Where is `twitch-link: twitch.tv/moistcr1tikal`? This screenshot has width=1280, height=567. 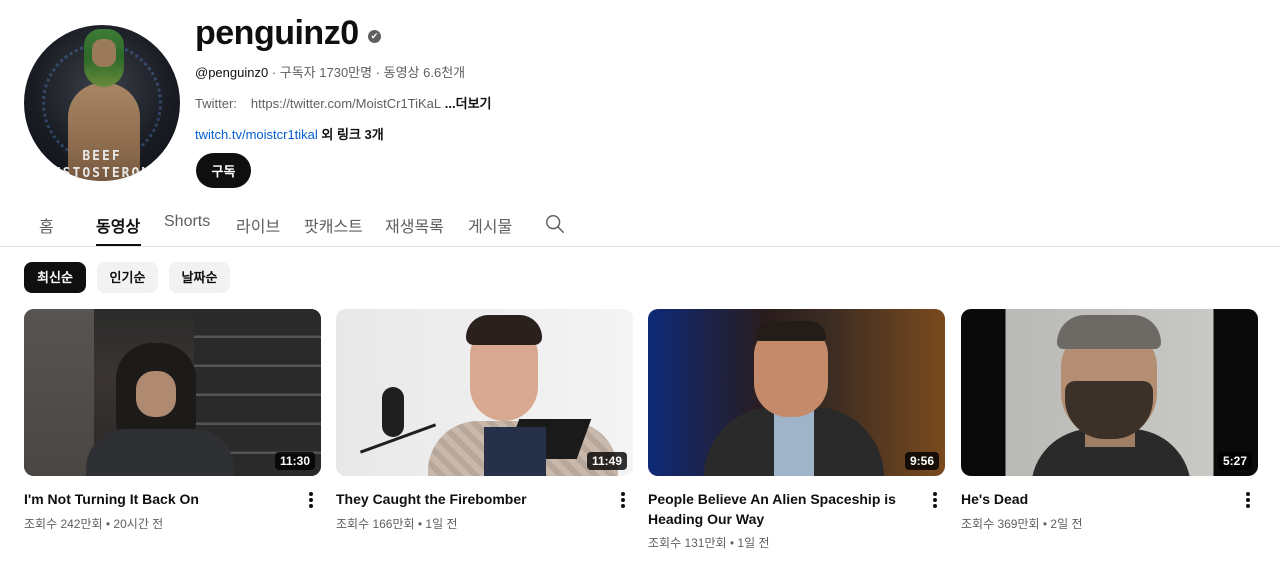 twitch-link: twitch.tv/moistcr1tikal is located at coordinates (256, 134).